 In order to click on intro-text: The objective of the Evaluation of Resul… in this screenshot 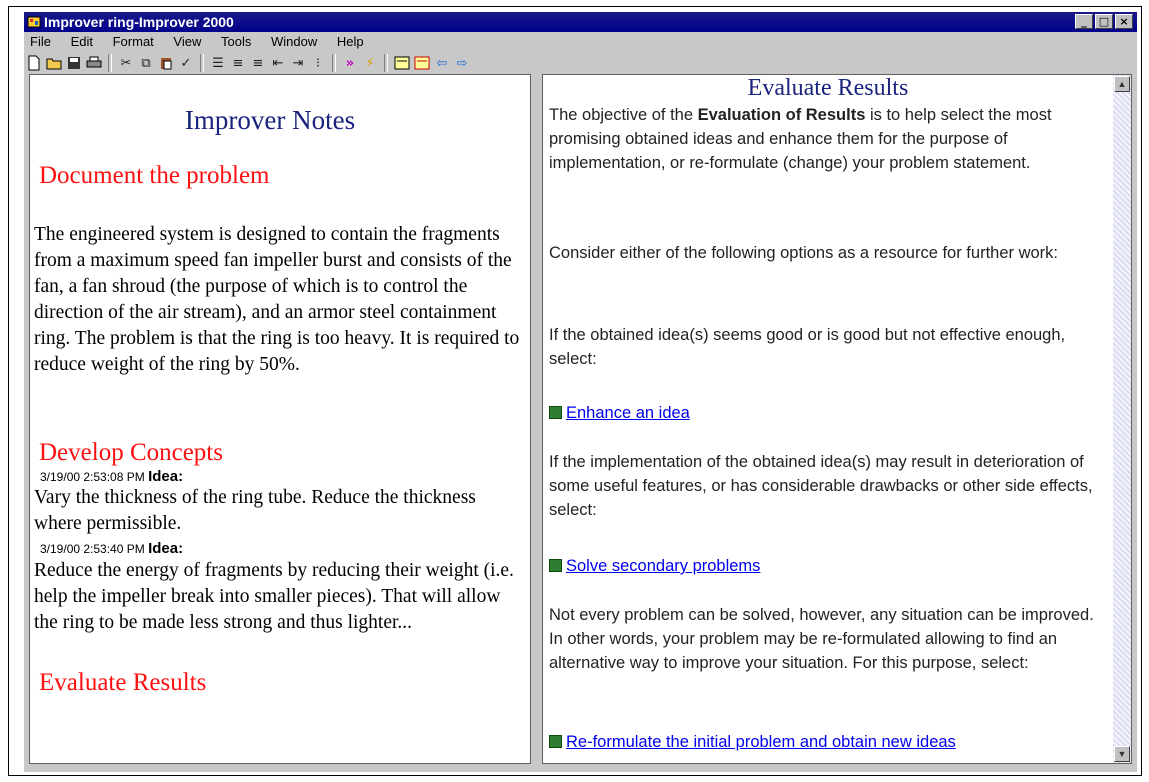, I will do `click(826, 139)`.